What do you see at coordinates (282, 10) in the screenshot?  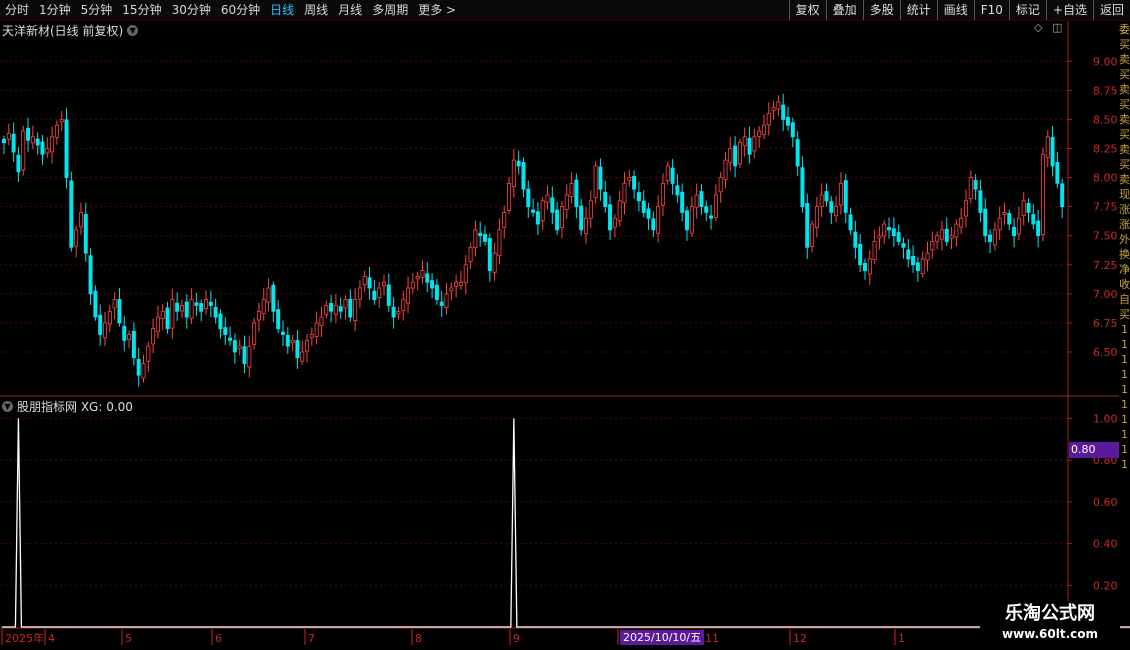 I see `period-tab: 日线` at bounding box center [282, 10].